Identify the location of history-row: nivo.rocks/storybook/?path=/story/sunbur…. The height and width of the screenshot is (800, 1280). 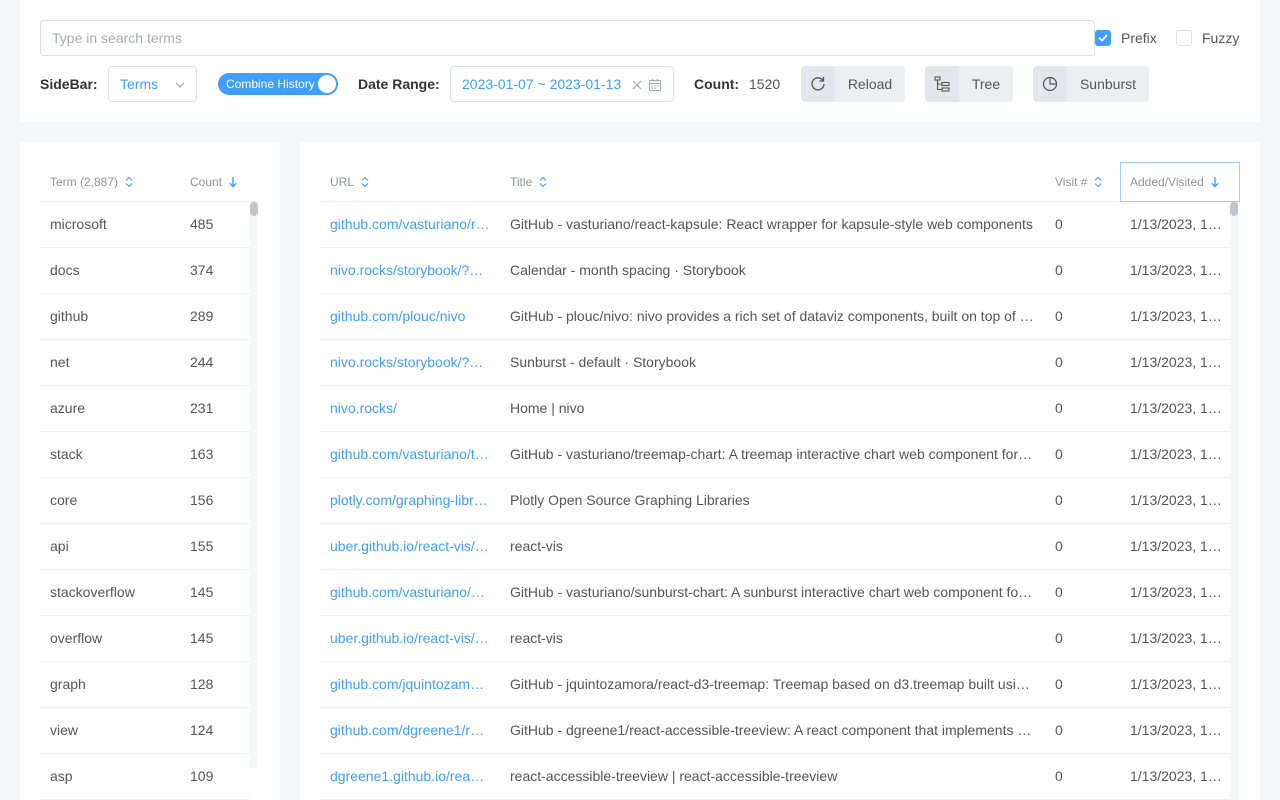
(775, 363).